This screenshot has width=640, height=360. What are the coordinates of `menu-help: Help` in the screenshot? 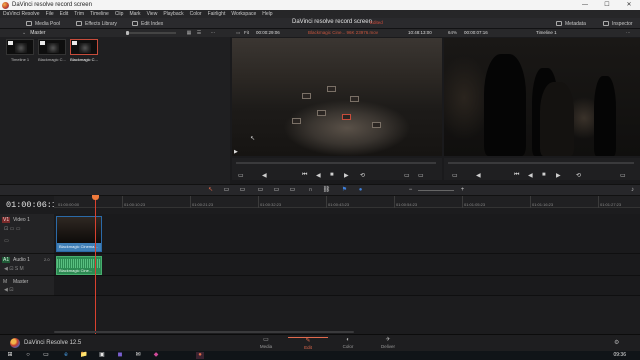 It's located at (267, 14).